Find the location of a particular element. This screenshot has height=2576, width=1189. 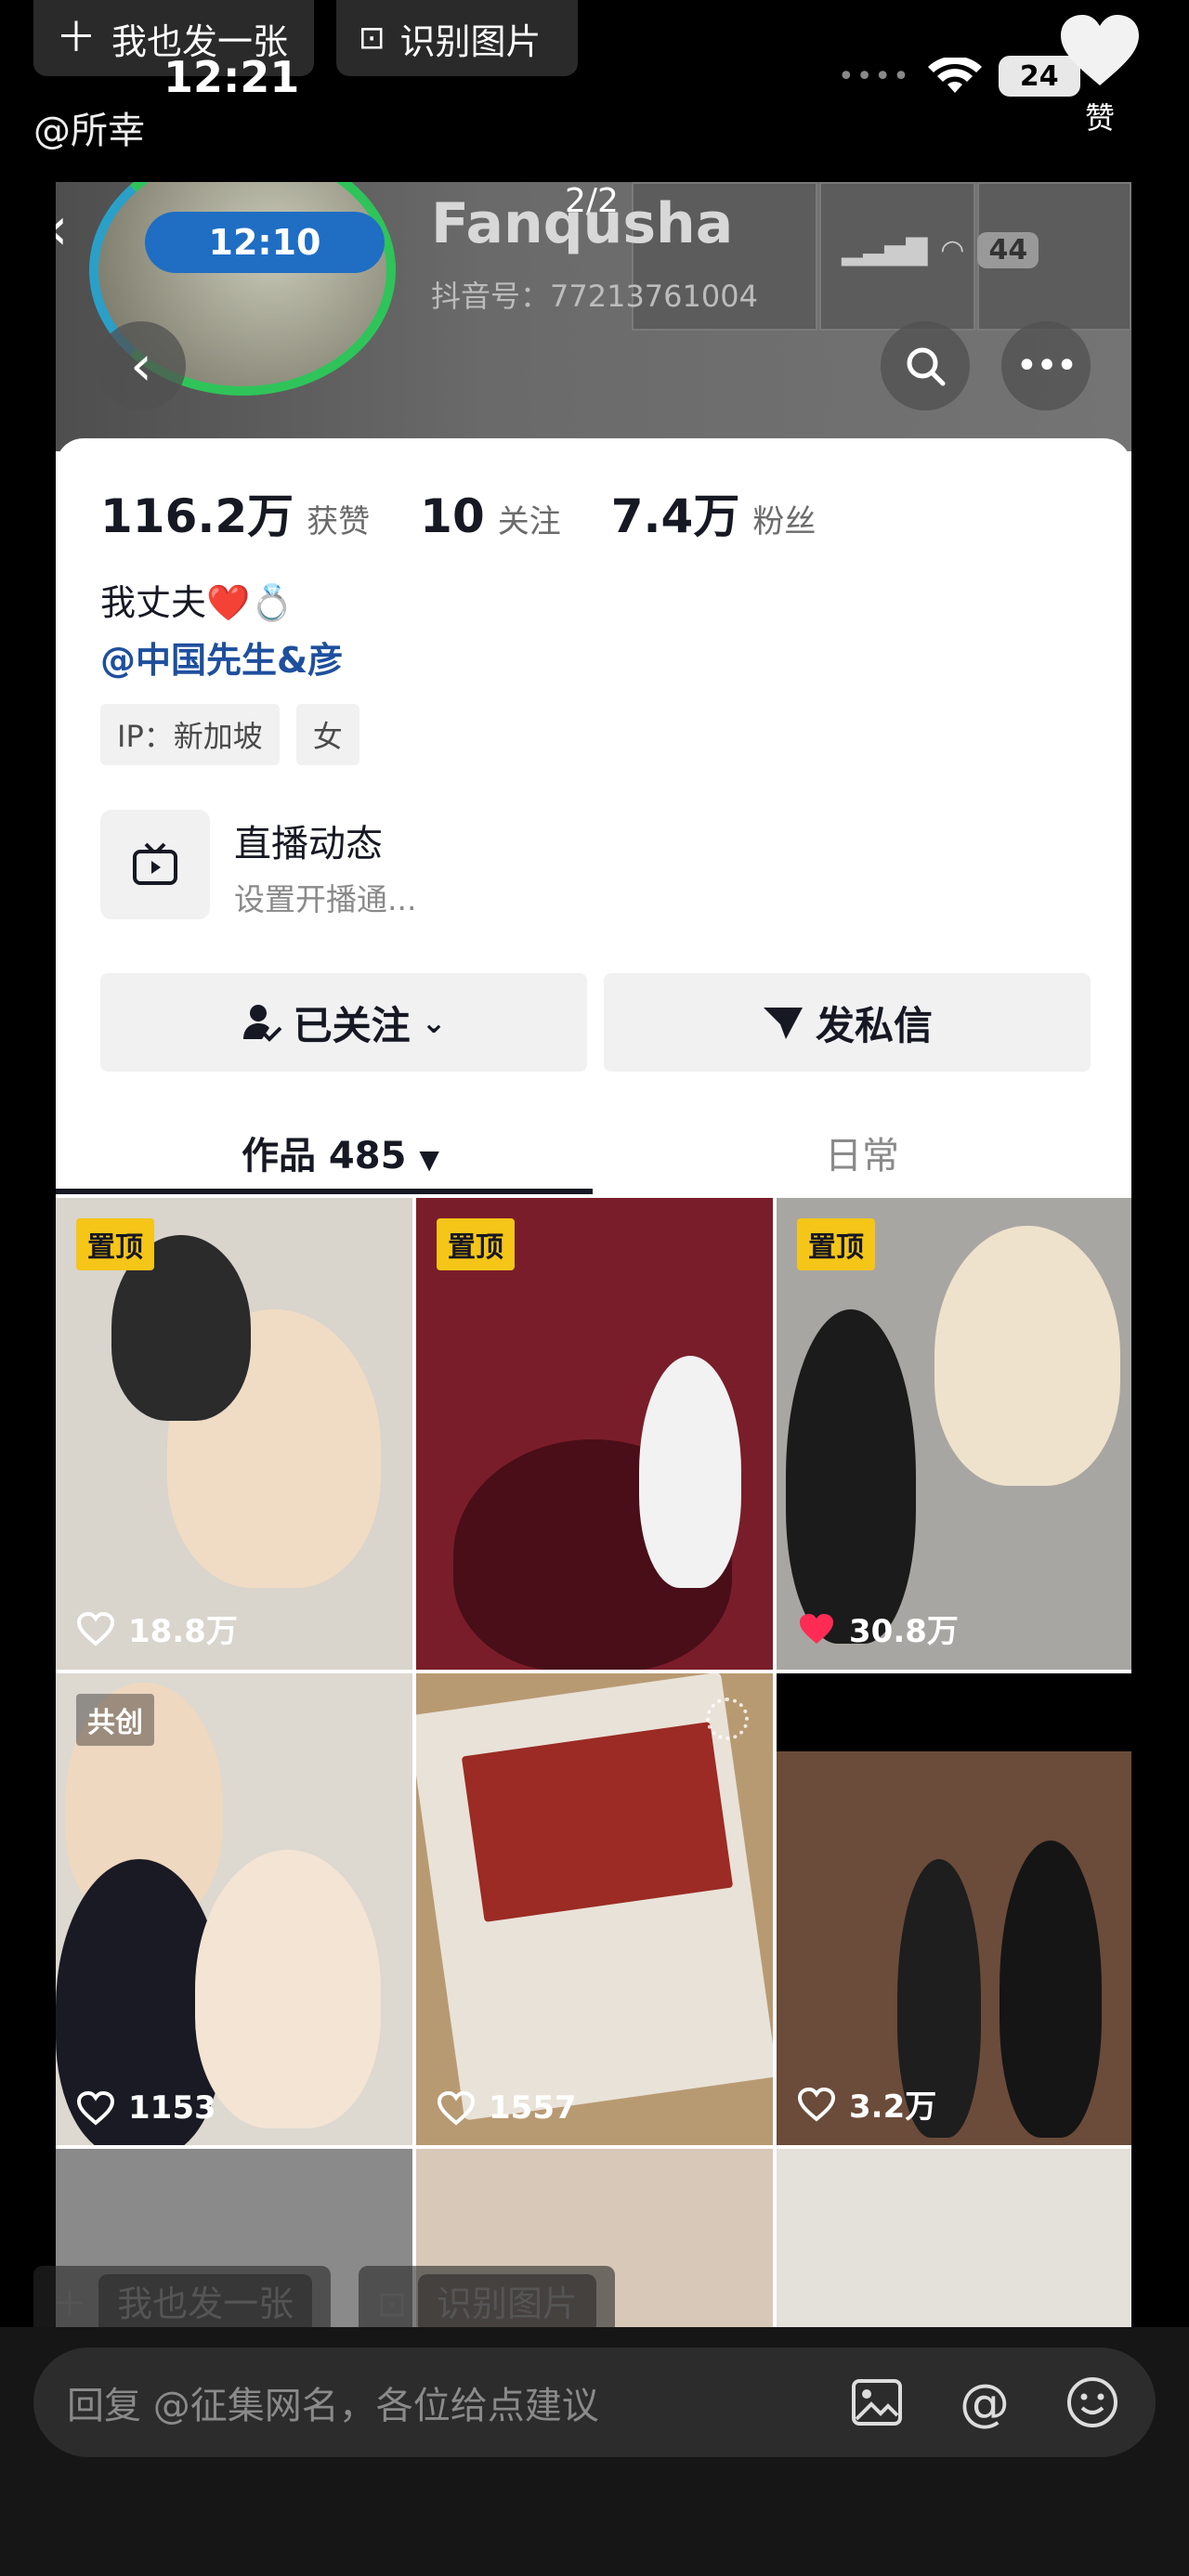

video-thumbnail: 置顶 is located at coordinates (594, 1434).